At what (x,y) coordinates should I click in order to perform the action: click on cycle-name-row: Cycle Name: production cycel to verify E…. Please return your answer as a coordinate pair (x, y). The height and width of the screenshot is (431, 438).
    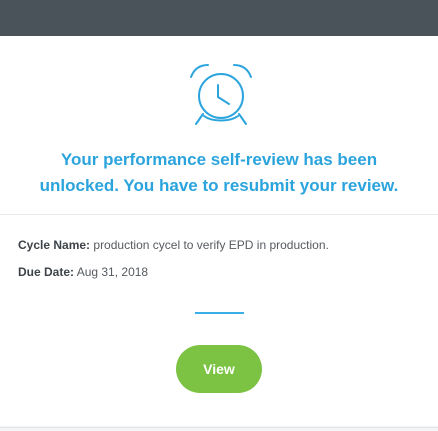
    Looking at the image, I should click on (173, 245).